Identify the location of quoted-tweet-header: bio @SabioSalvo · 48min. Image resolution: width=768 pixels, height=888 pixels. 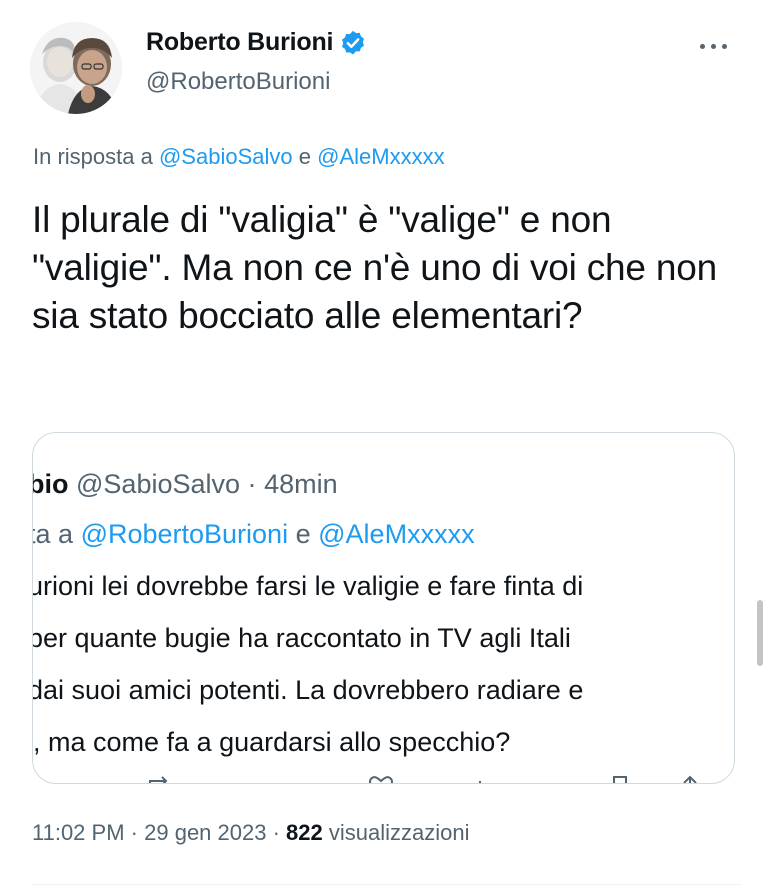
(185, 484).